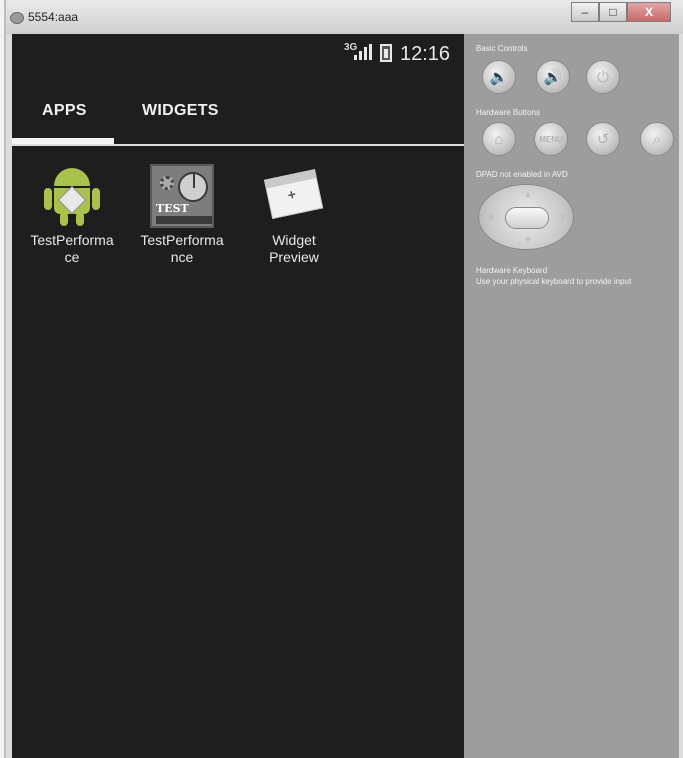 The height and width of the screenshot is (758, 683). I want to click on app-label: Widget Preview, so click(294, 248).